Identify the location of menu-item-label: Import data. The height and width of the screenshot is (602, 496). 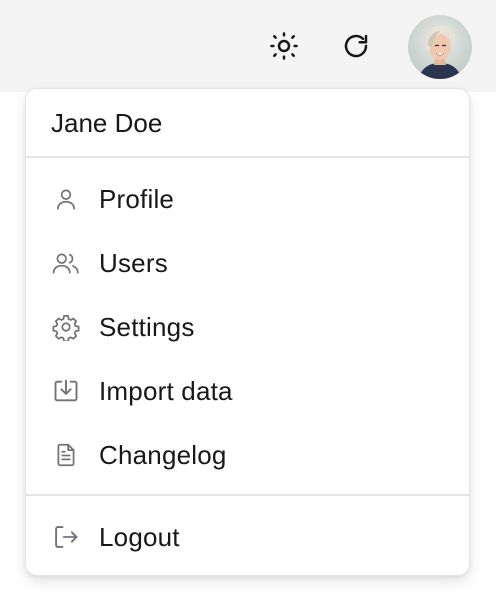
(166, 390).